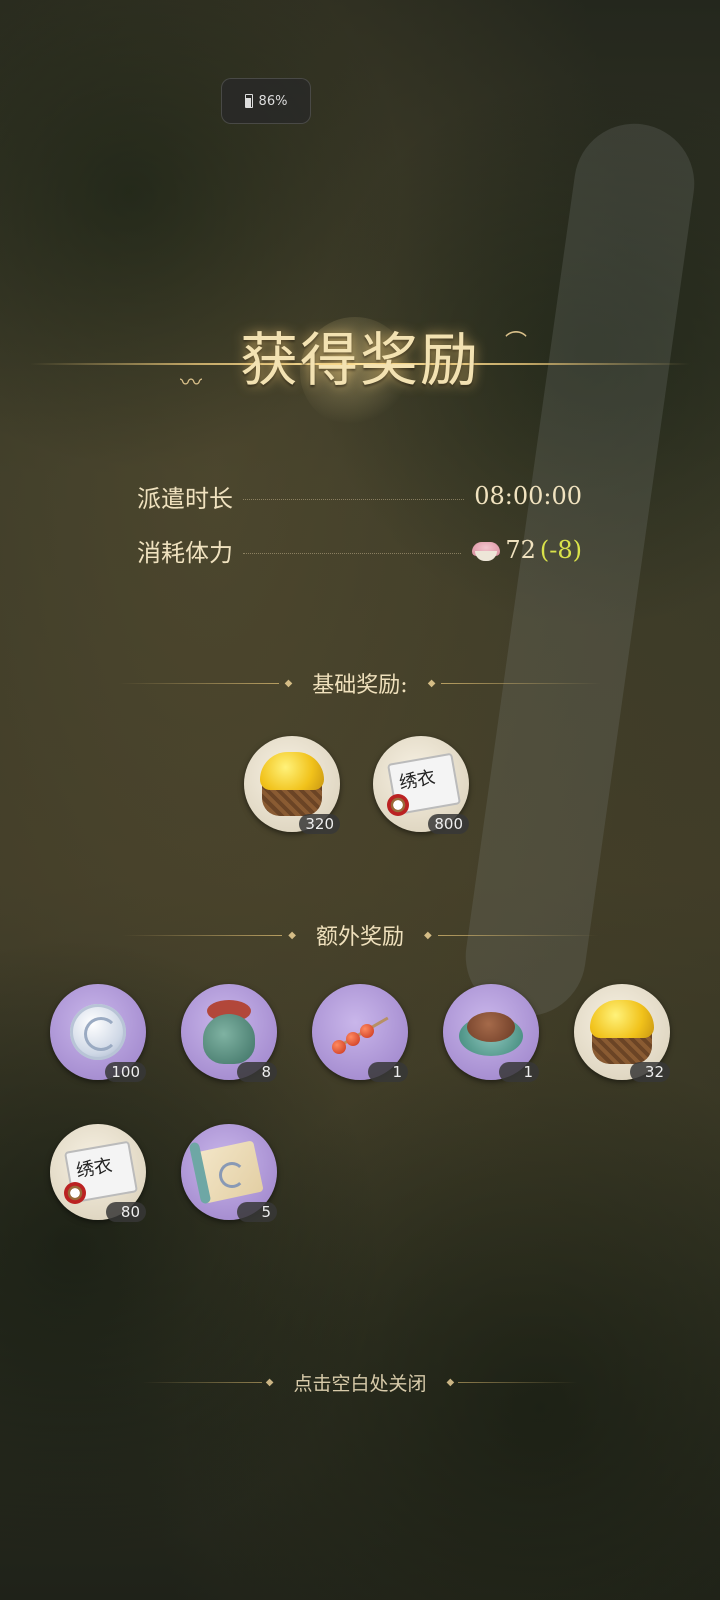 This screenshot has height=1600, width=720. Describe the element at coordinates (560, 550) in the screenshot. I see `stamina-delta: (-8)` at that location.